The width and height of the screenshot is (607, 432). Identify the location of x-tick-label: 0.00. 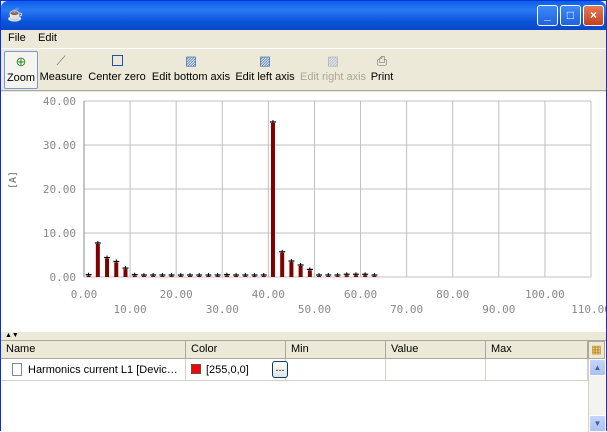
(84, 294).